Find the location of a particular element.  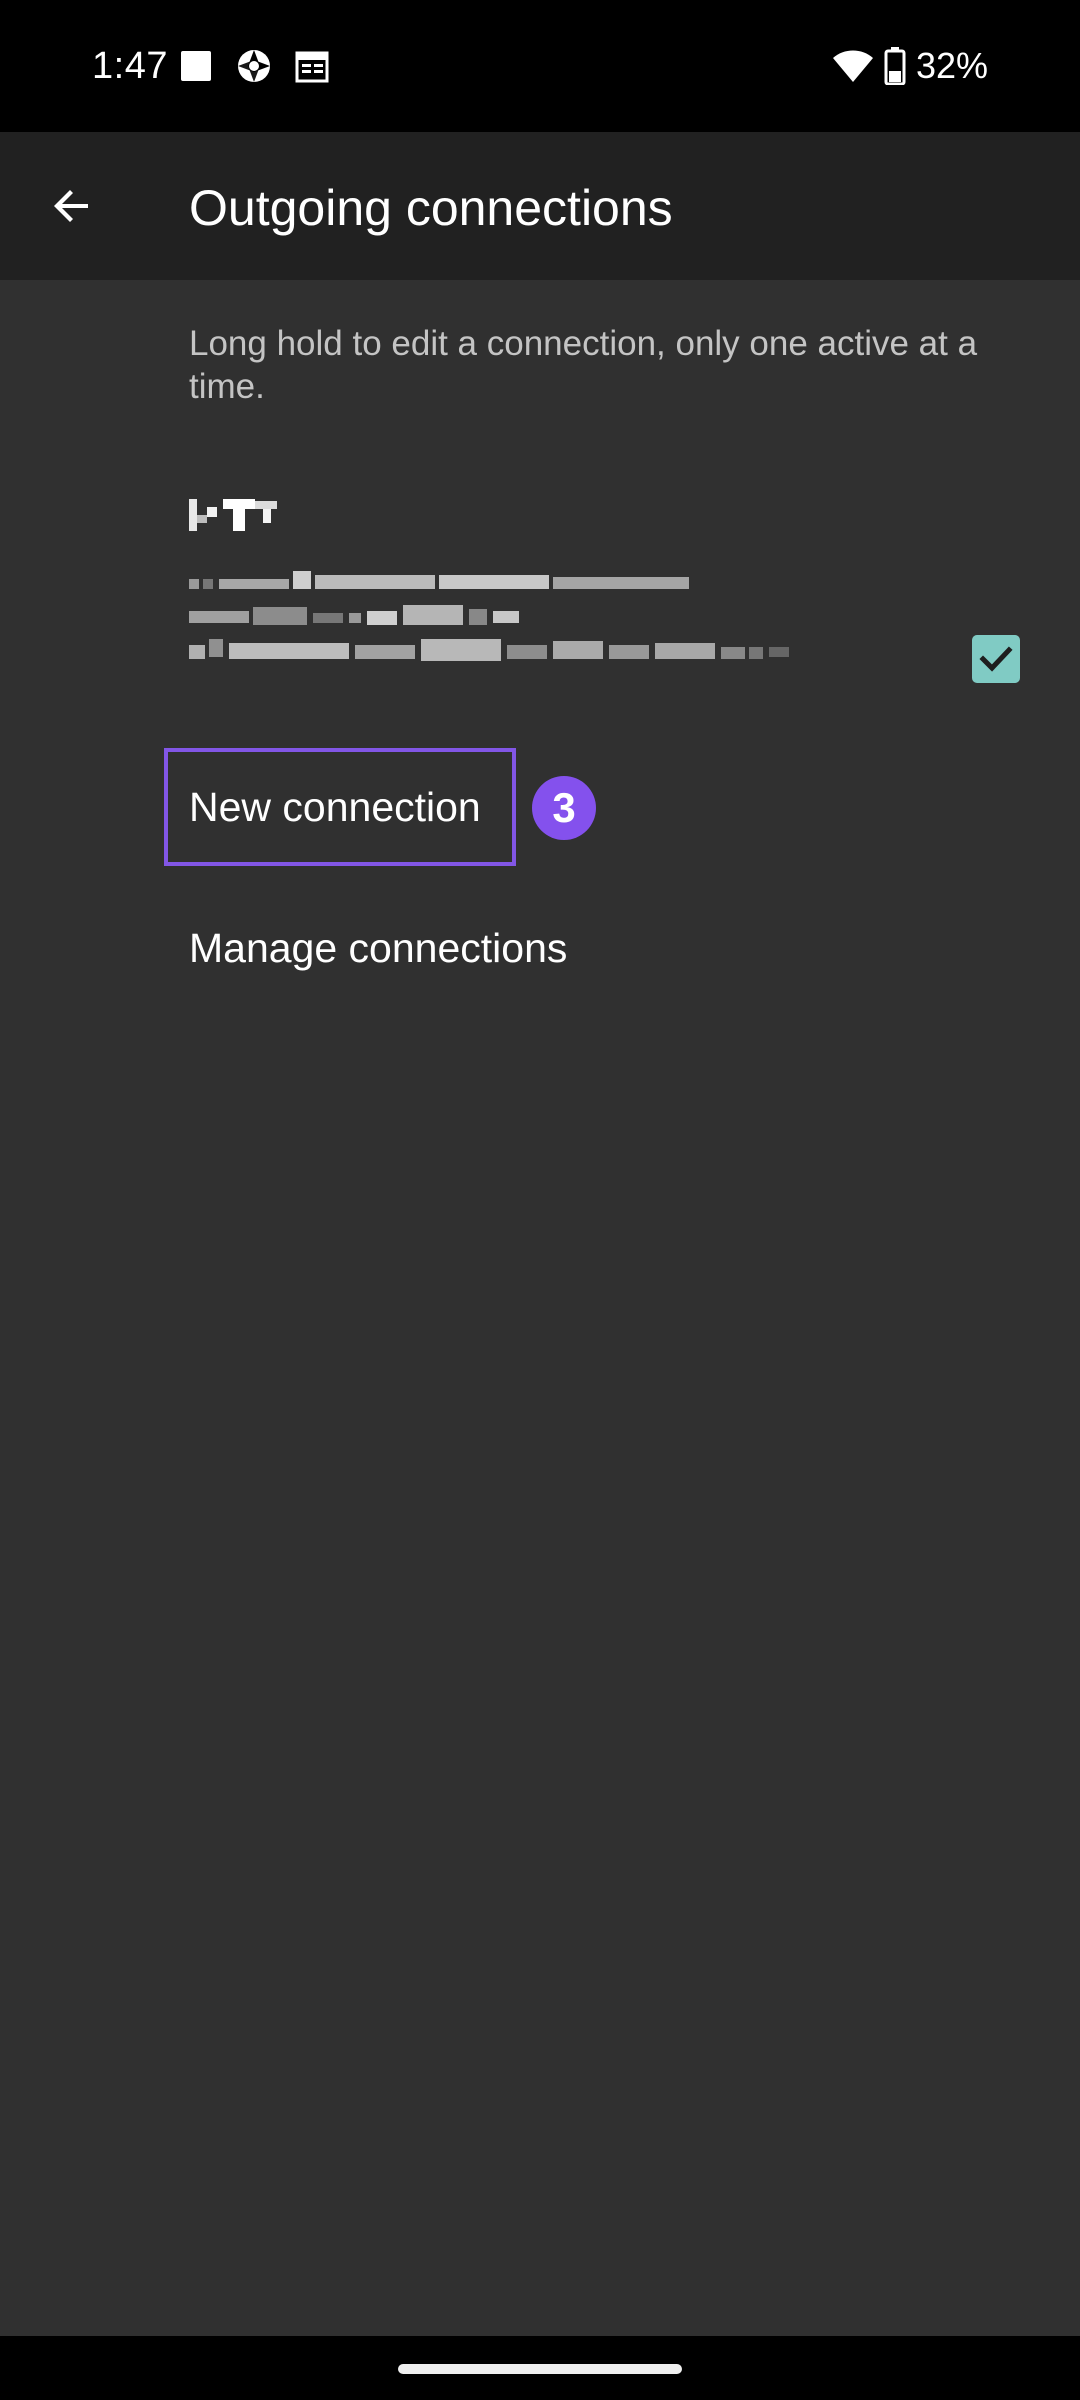

status-time: 1:47 is located at coordinates (130, 66).